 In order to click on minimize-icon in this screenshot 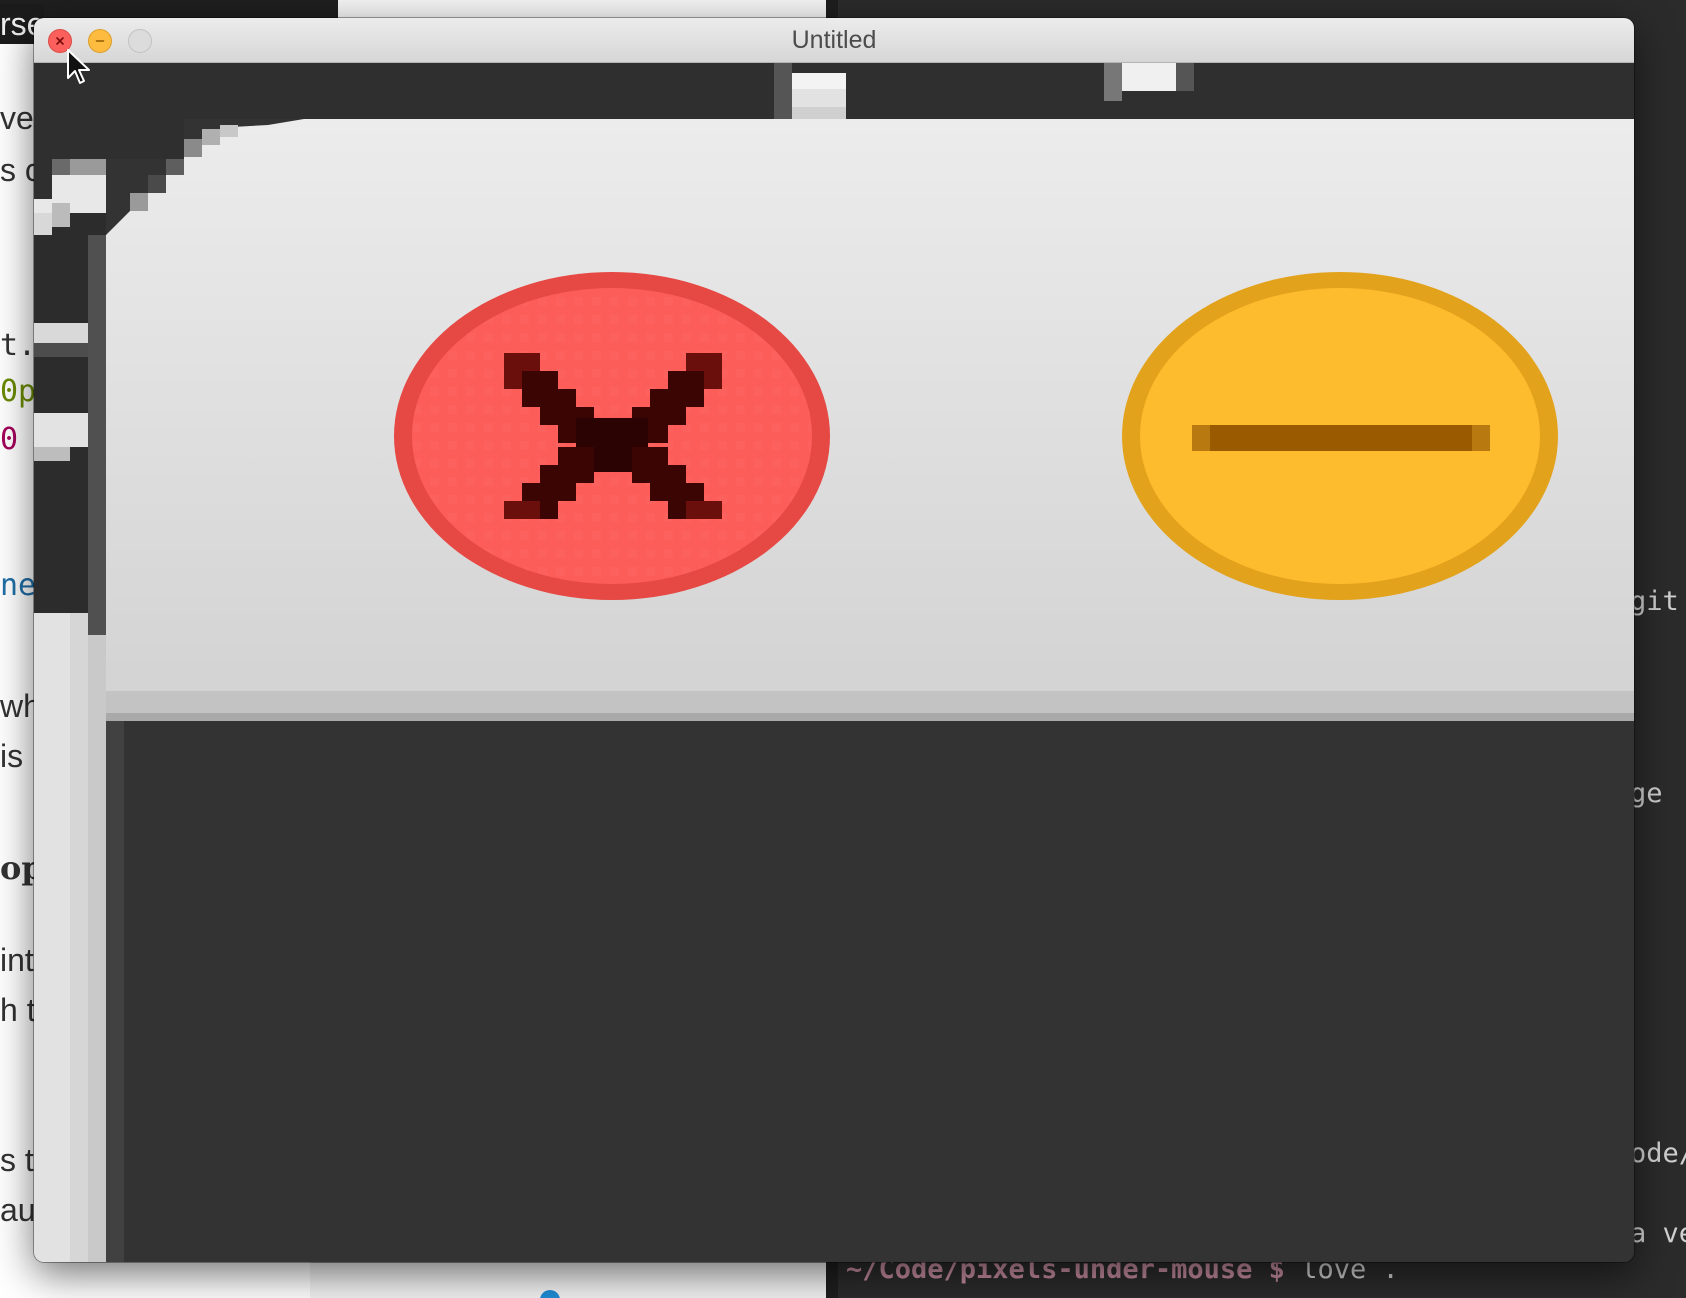, I will do `click(100, 41)`.